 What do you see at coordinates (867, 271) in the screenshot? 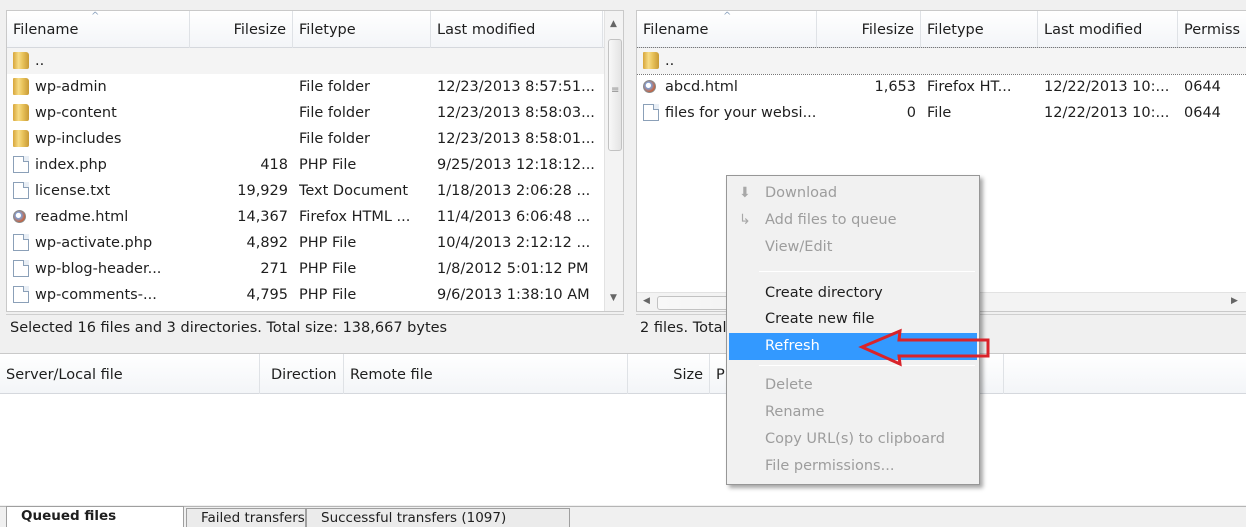
I see `menu-separator` at bounding box center [867, 271].